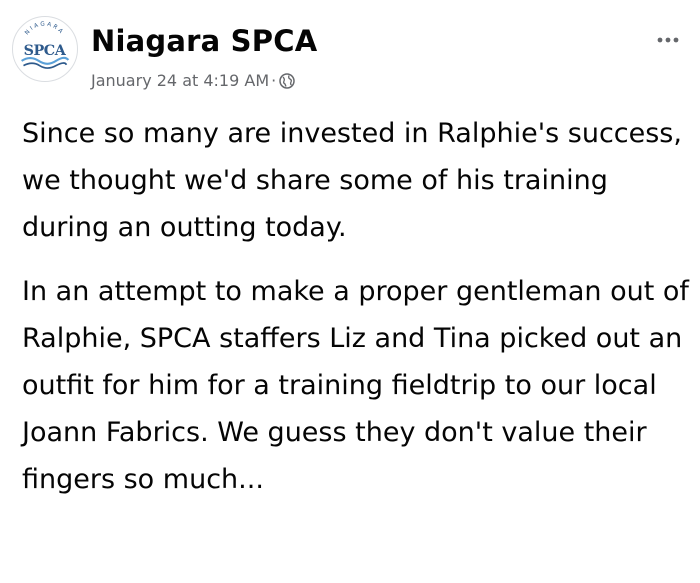 The height and width of the screenshot is (583, 700). Describe the element at coordinates (287, 80) in the screenshot. I see `globe-icon` at that location.